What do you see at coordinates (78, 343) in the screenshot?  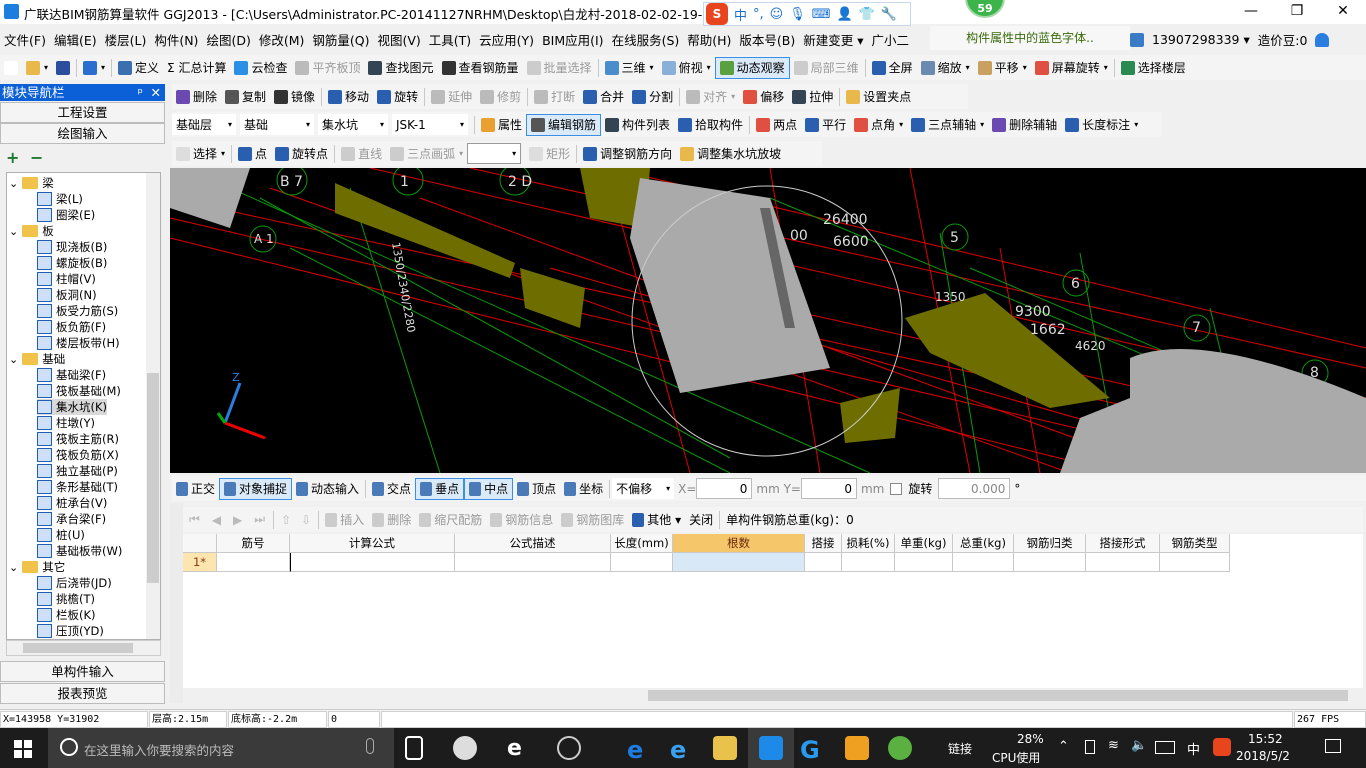 I see `tree-item: 楼层板带(H)` at bounding box center [78, 343].